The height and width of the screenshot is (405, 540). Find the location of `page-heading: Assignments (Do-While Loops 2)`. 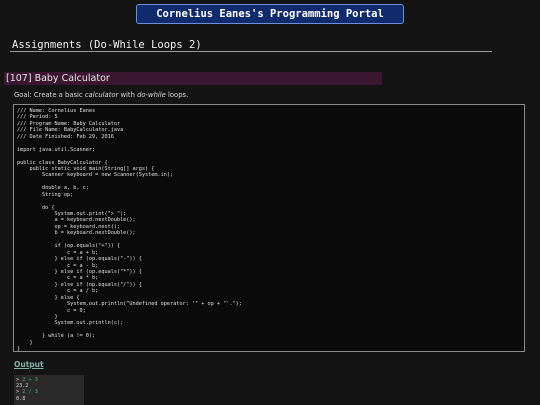

page-heading: Assignments (Do-While Loops 2) is located at coordinates (107, 45).